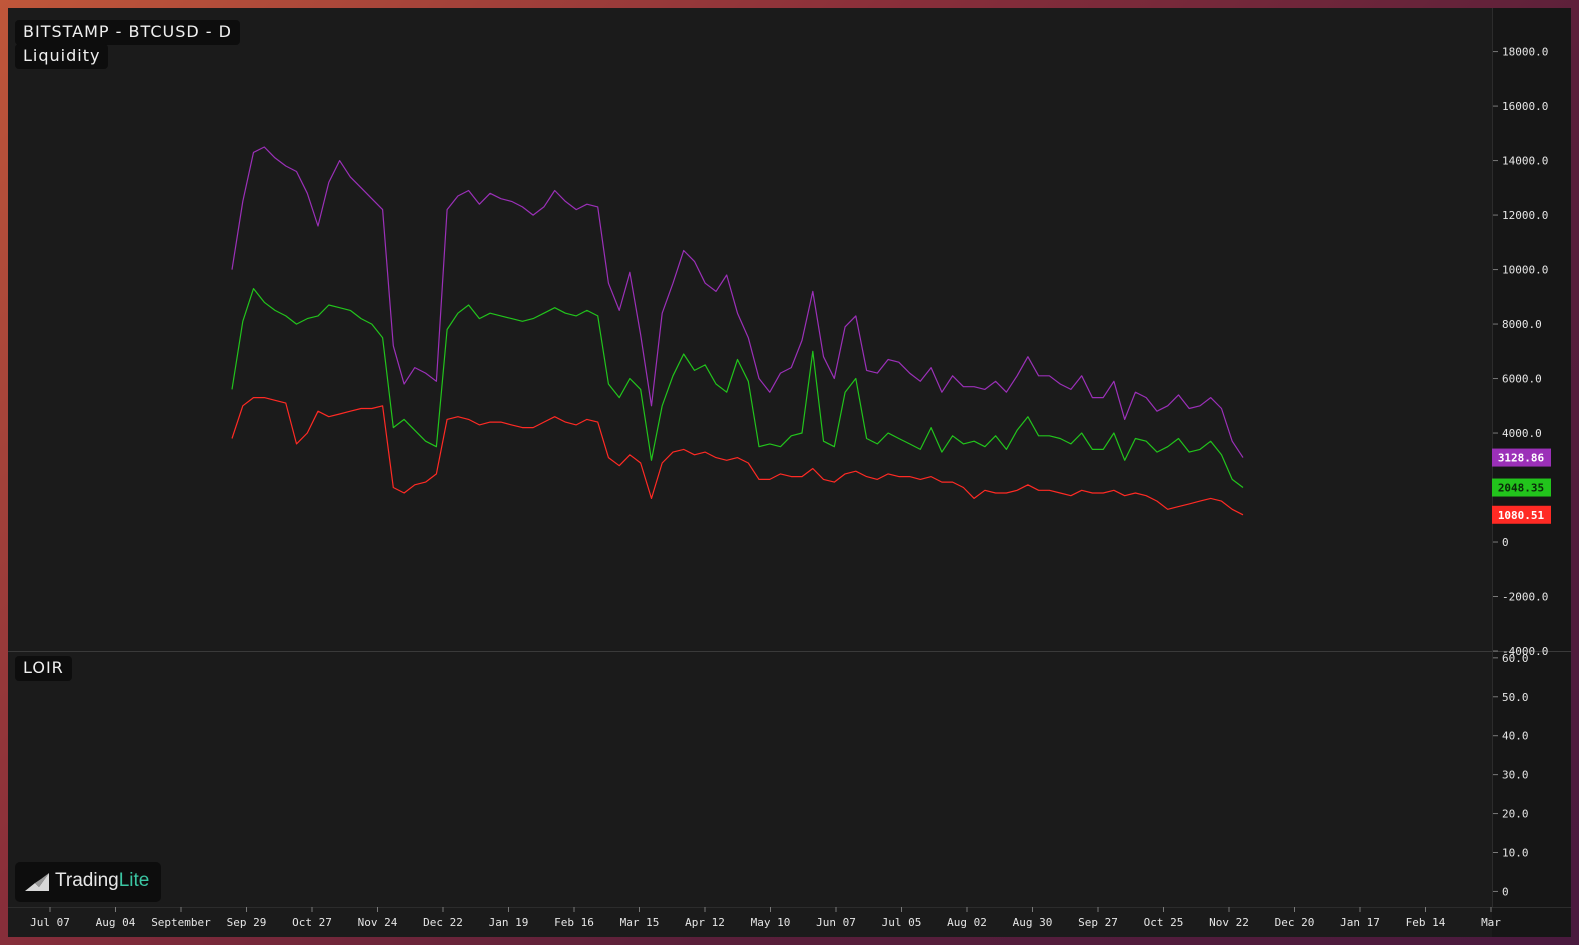 Image resolution: width=1579 pixels, height=945 pixels. Describe the element at coordinates (181, 922) in the screenshot. I see `x-tick-label: September` at that location.